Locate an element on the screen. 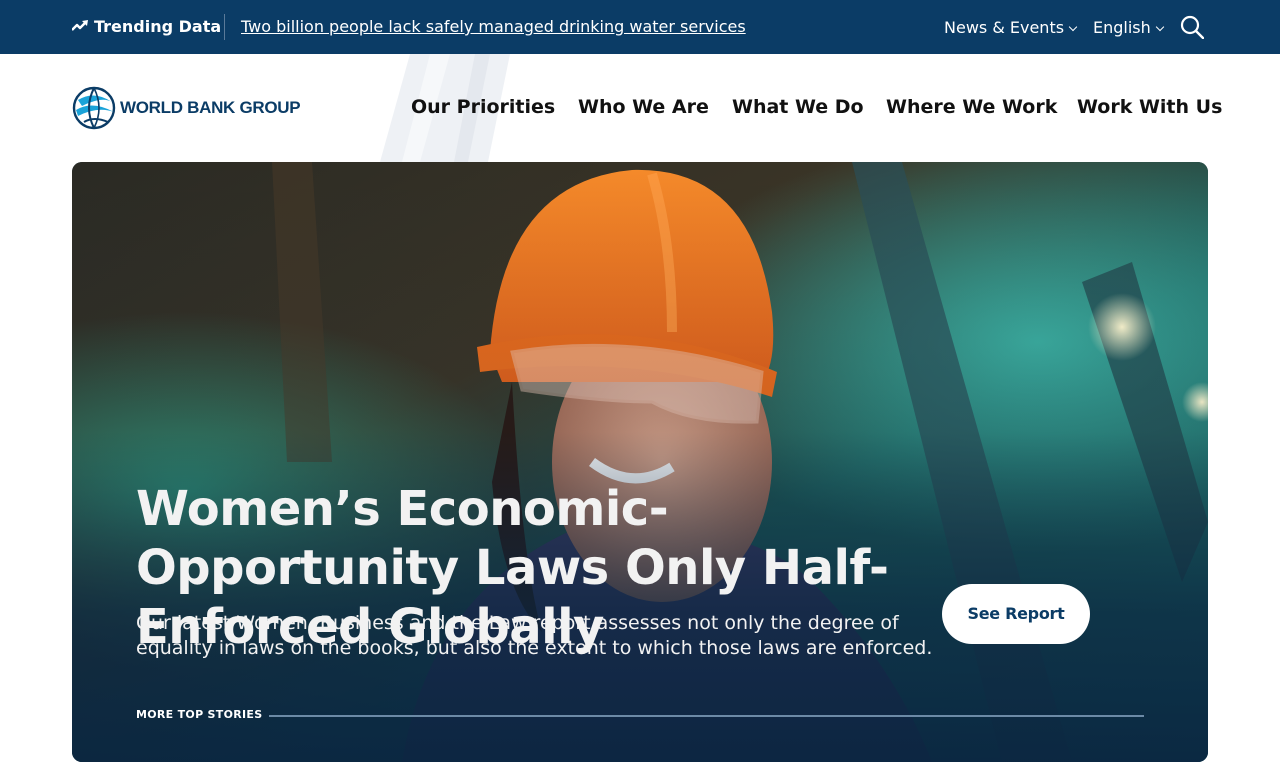  nav-what-we-do: What We Do is located at coordinates (798, 107).